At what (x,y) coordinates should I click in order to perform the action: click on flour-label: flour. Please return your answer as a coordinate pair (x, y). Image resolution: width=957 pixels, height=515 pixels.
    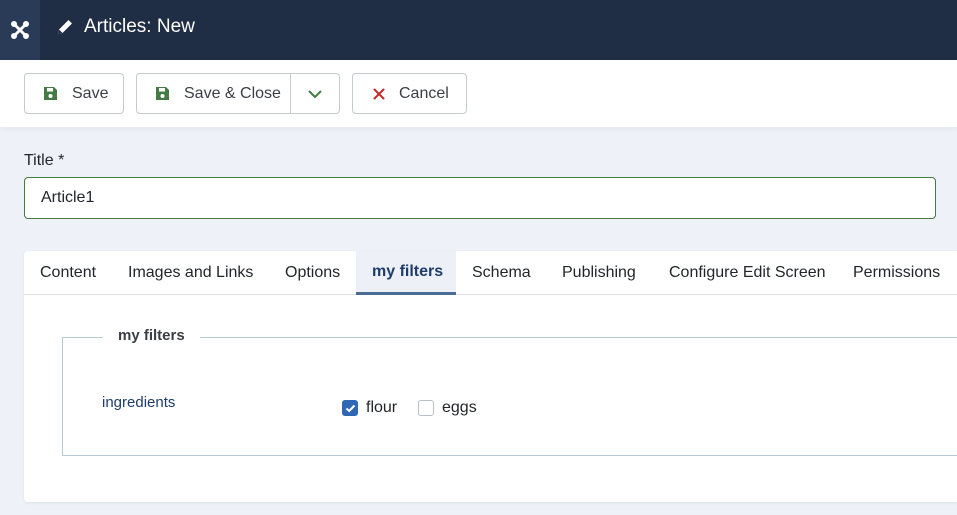
    Looking at the image, I should click on (382, 407).